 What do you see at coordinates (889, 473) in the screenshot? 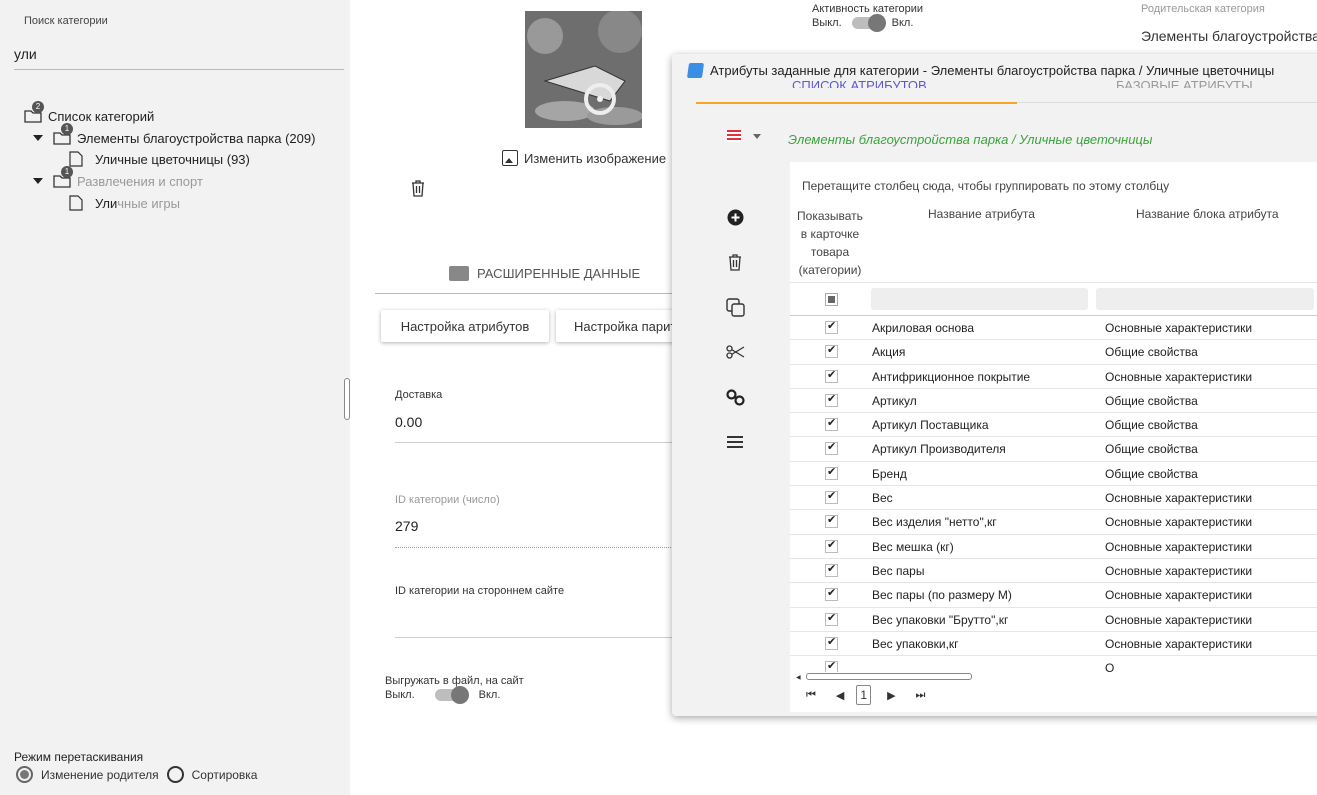
I see `attribute-name-cell: Бренд` at bounding box center [889, 473].